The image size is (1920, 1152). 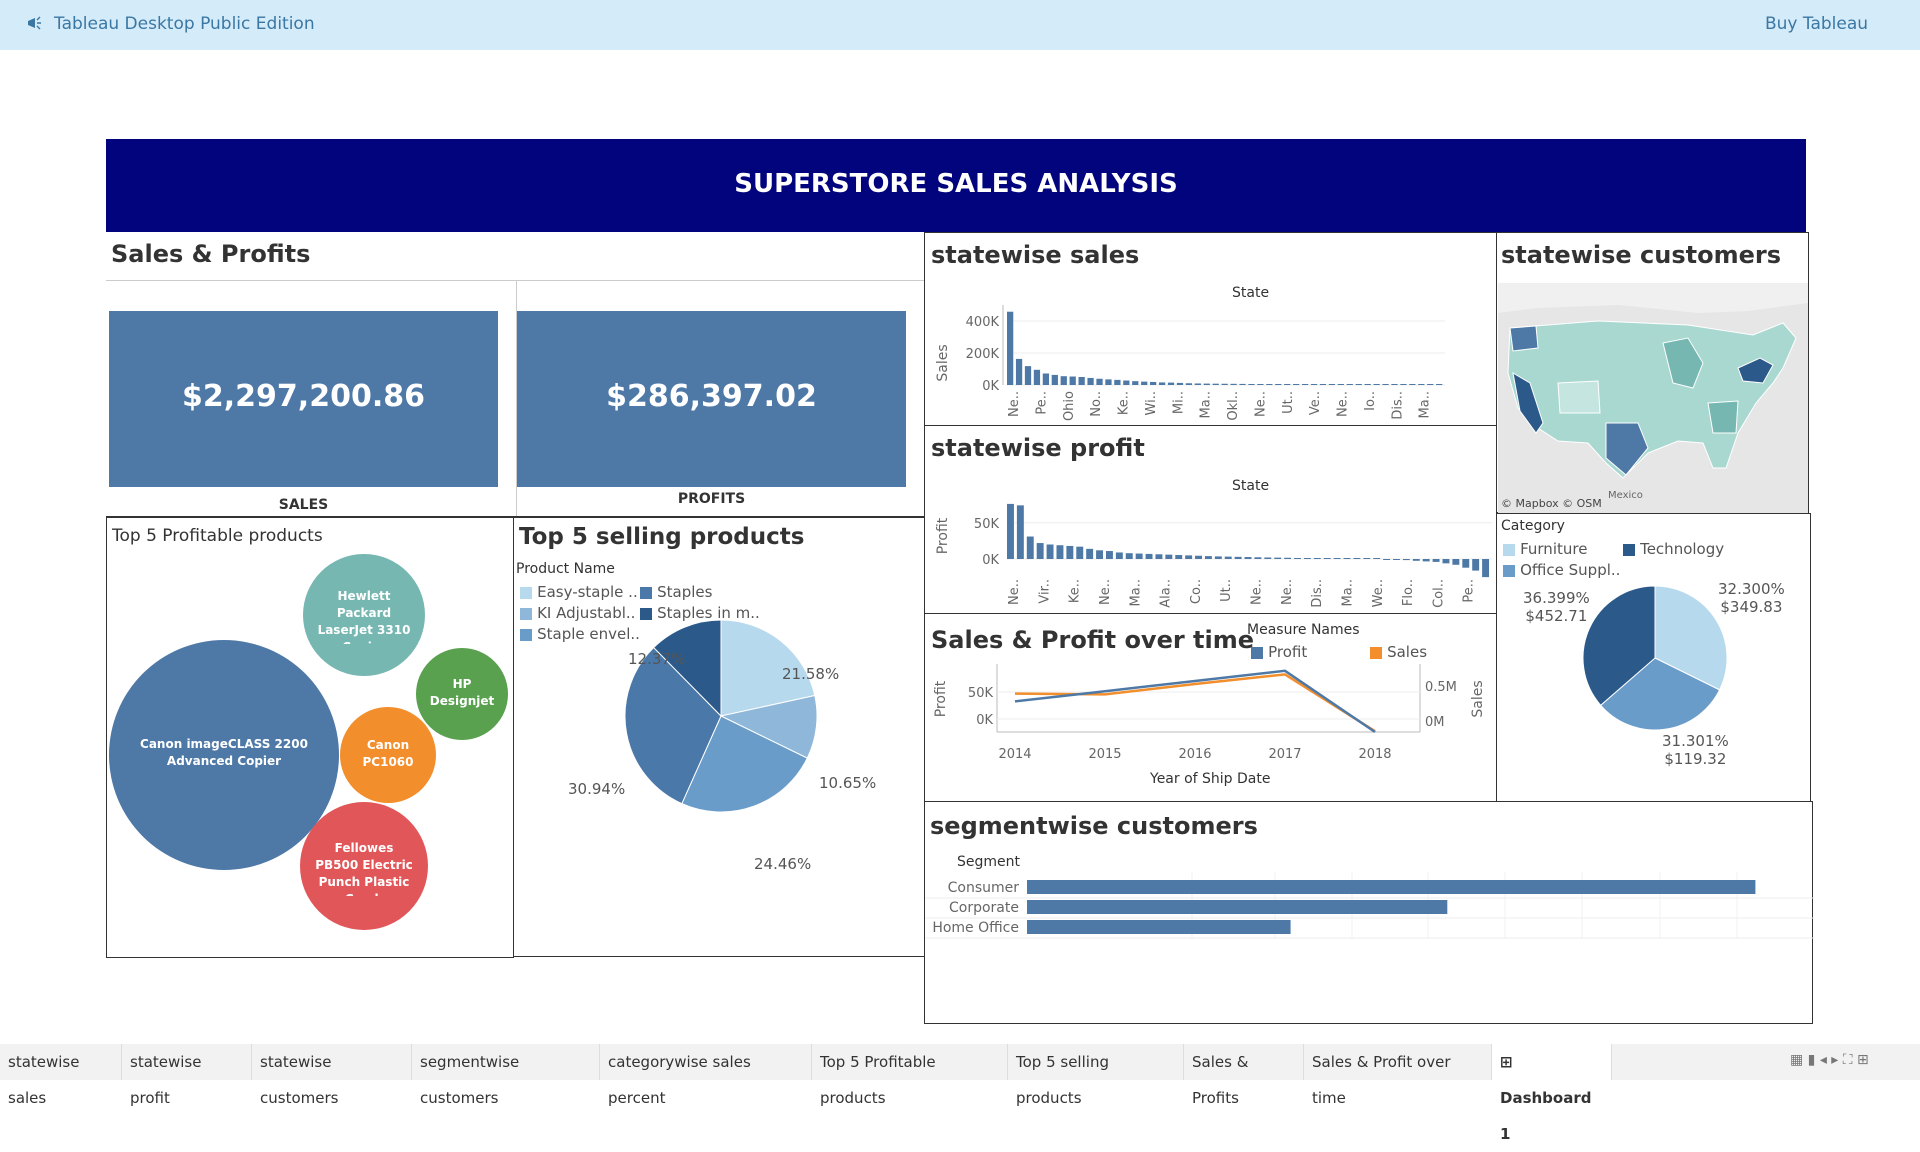 I want to click on y-axis-label: Profit, so click(x=943, y=535).